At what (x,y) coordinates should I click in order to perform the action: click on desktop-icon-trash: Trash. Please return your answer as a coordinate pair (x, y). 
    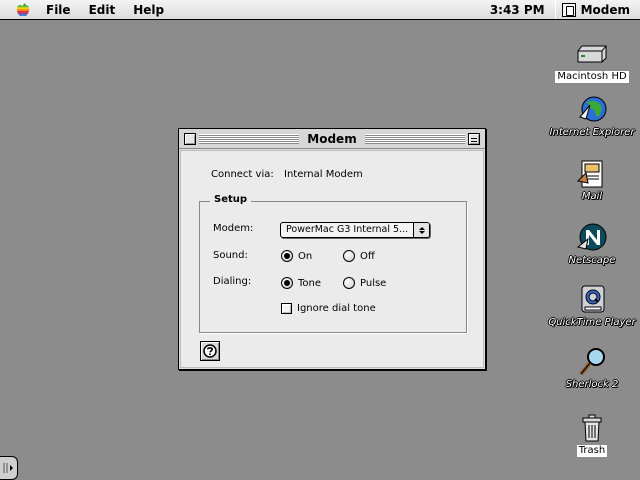
    Looking at the image, I should click on (591, 434).